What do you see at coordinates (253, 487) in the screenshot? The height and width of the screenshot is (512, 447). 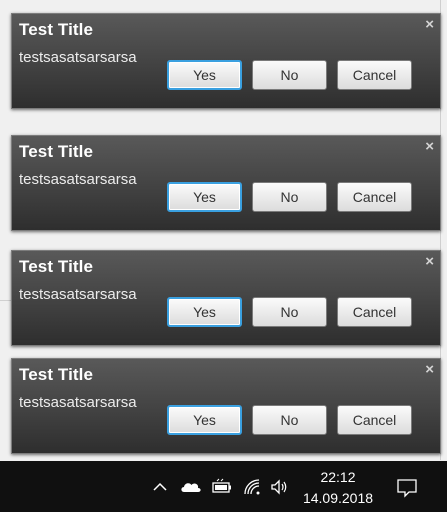 I see `wifi-icon` at bounding box center [253, 487].